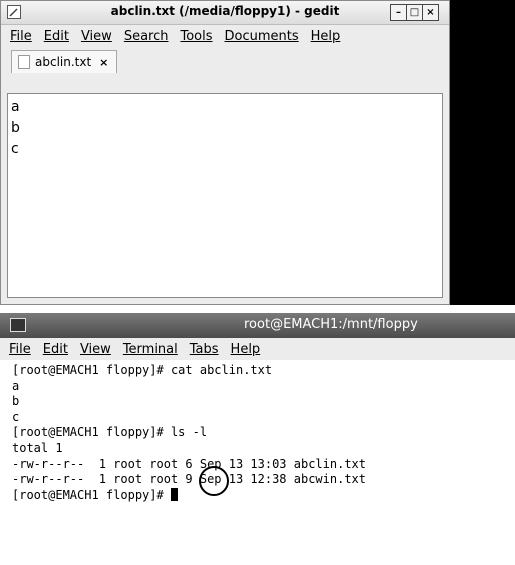  I want to click on terminal-line: [root@EMACH1 floppy]# ls -l, so click(110, 432).